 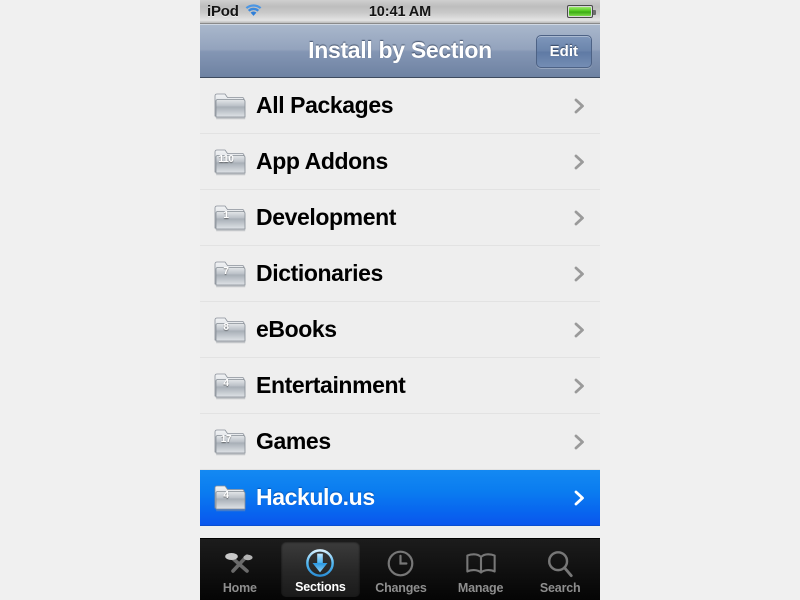 I want to click on status-bar-left: iPod, so click(x=231, y=11).